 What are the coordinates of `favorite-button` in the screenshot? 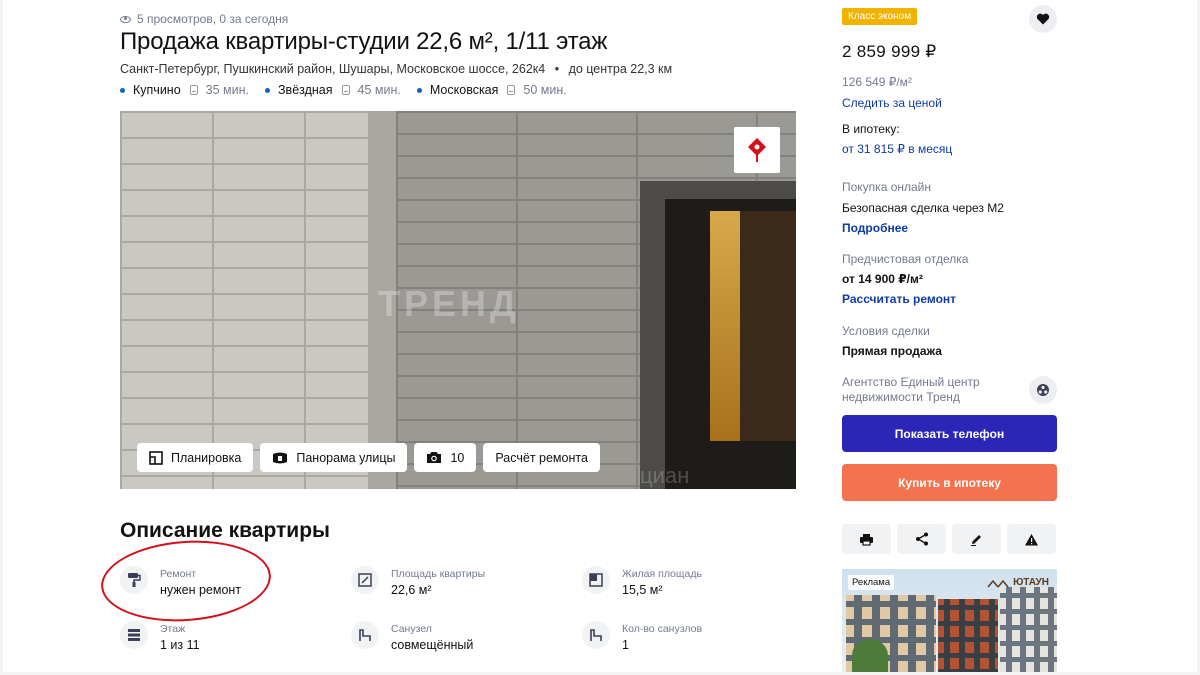 It's located at (1043, 19).